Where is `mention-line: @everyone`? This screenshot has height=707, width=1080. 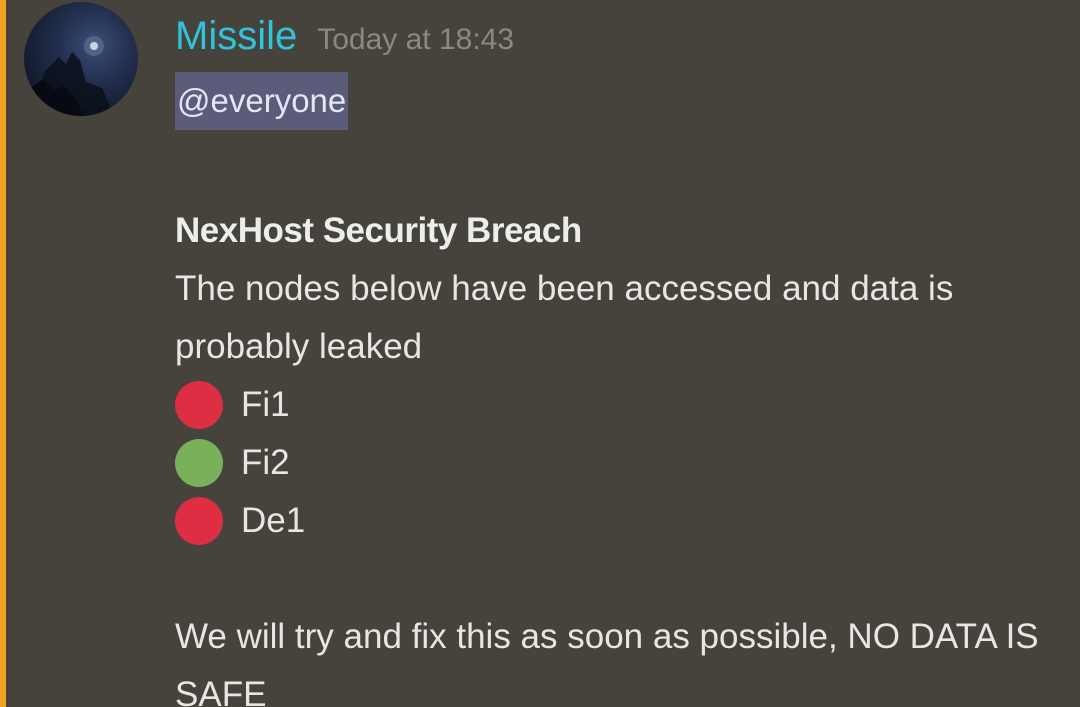 mention-line: @everyone is located at coordinates (617, 101).